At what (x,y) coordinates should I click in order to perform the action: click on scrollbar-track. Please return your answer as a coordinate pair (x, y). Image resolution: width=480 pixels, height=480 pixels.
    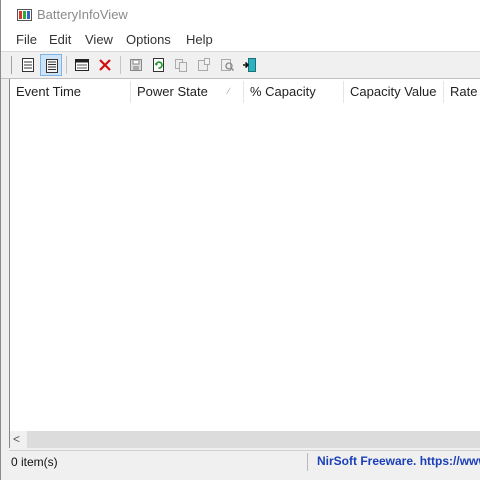
    Looking at the image, I should click on (253, 439).